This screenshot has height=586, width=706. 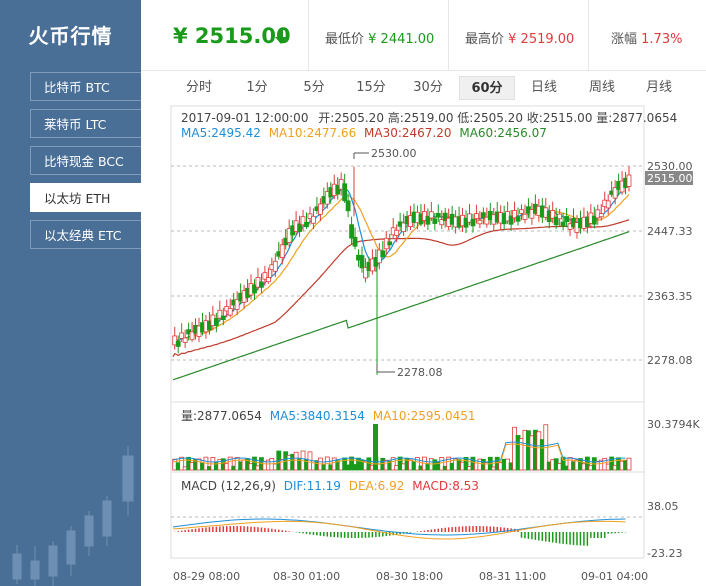 I want to click on tab-1min: 1分, so click(x=257, y=88).